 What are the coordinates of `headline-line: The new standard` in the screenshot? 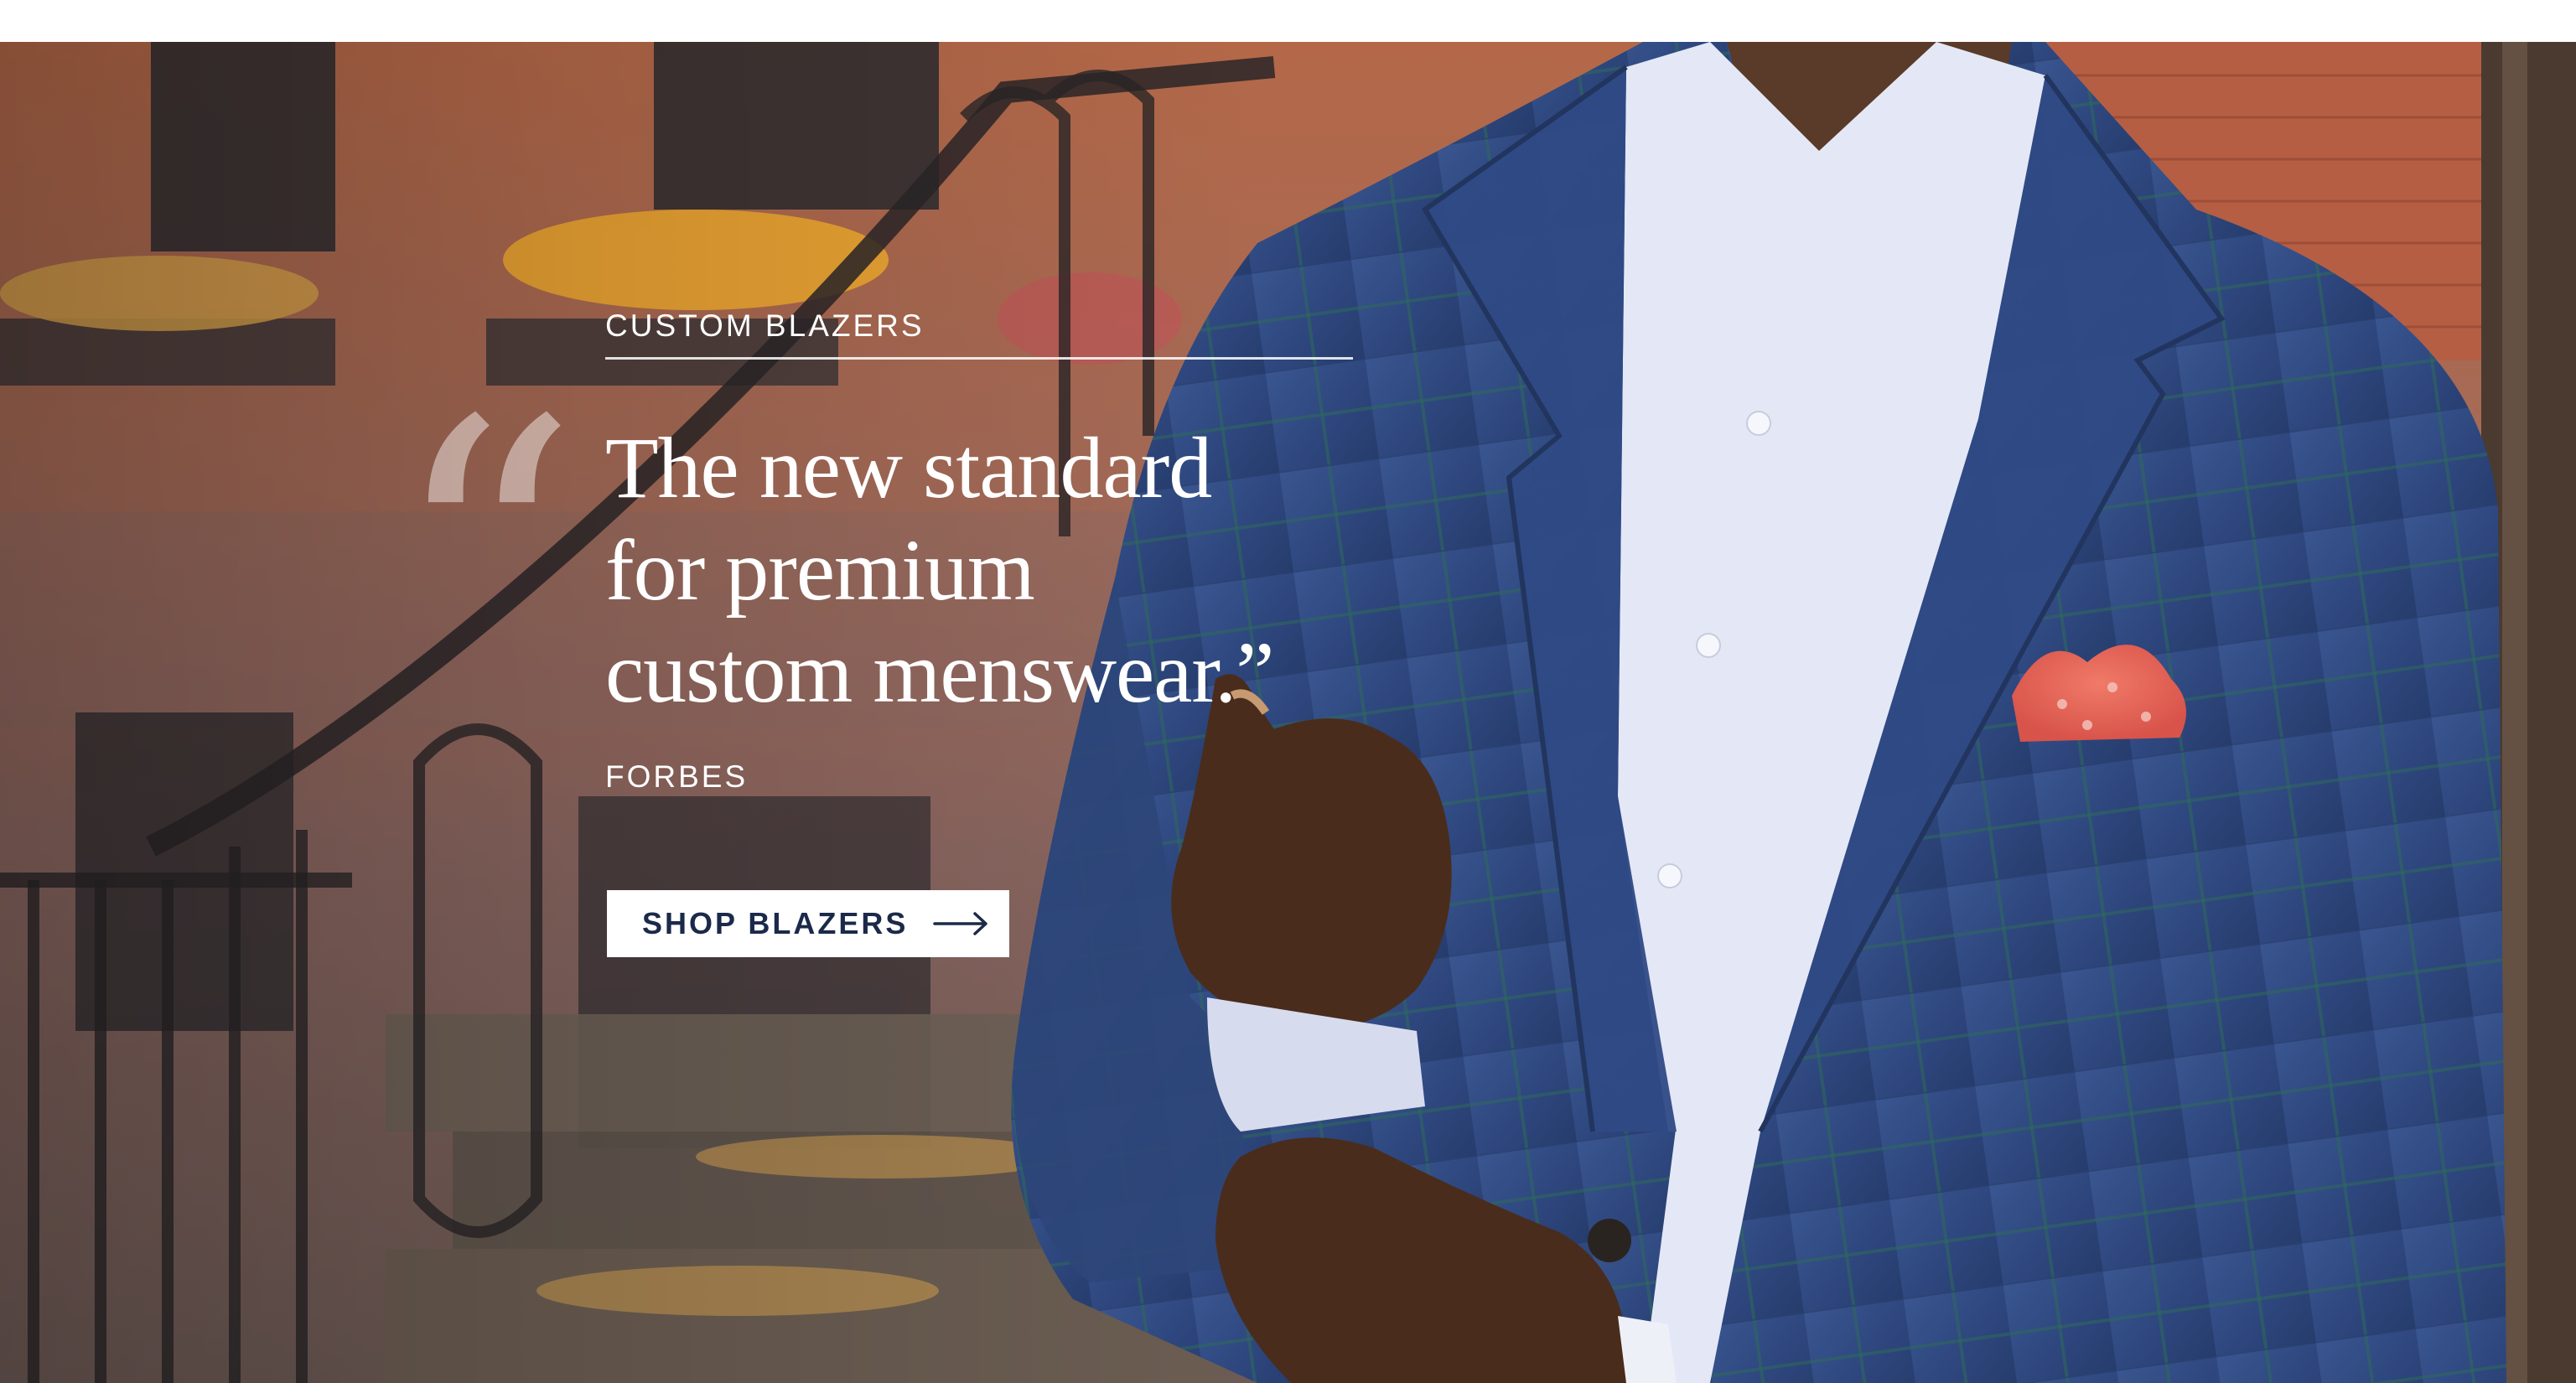 It's located at (908, 468).